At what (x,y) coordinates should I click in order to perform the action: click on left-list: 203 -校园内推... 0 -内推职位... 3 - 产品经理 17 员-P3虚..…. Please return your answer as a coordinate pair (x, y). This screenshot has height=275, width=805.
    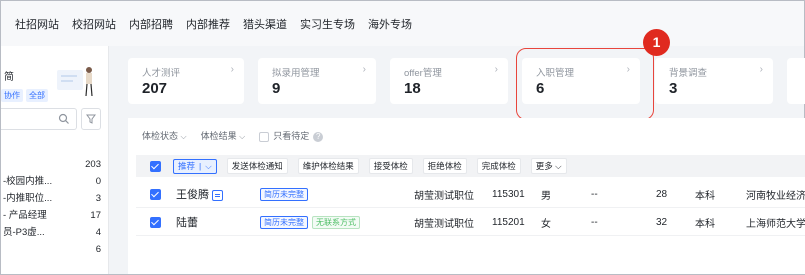
    Looking at the image, I should click on (51, 207).